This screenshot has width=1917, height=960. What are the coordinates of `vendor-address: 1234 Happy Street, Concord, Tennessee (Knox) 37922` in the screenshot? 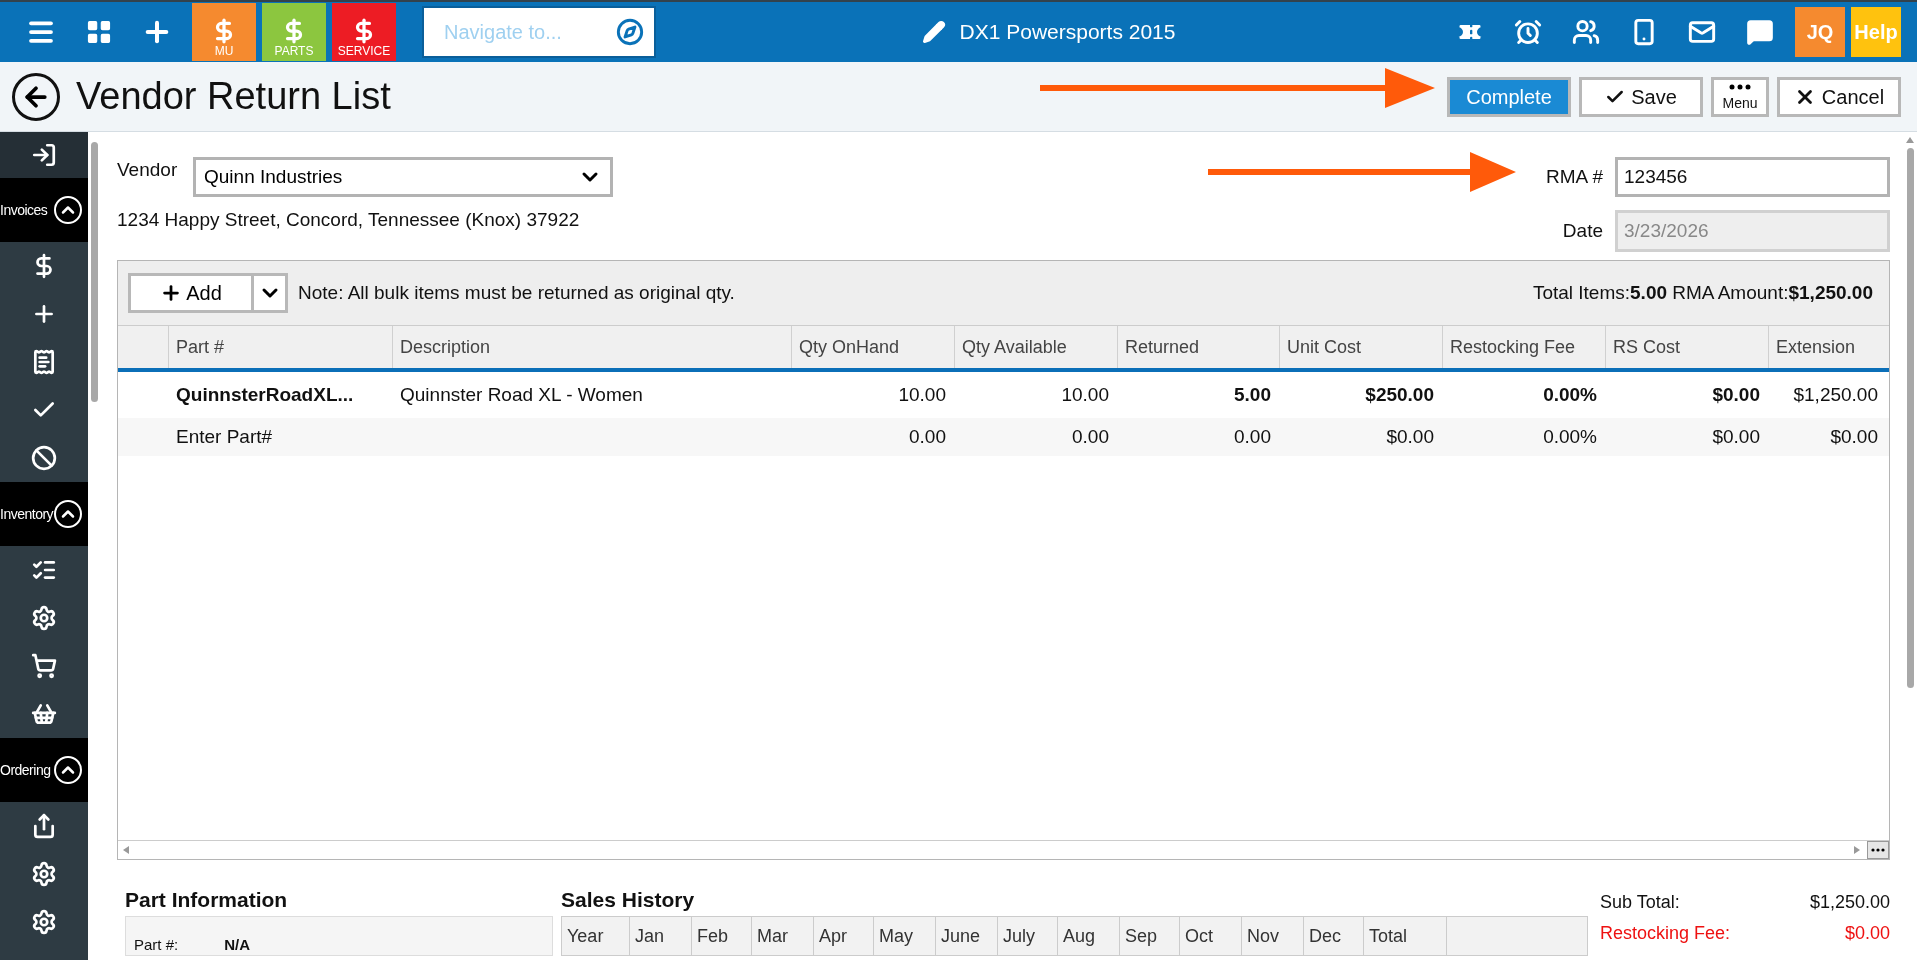 It's located at (349, 220).